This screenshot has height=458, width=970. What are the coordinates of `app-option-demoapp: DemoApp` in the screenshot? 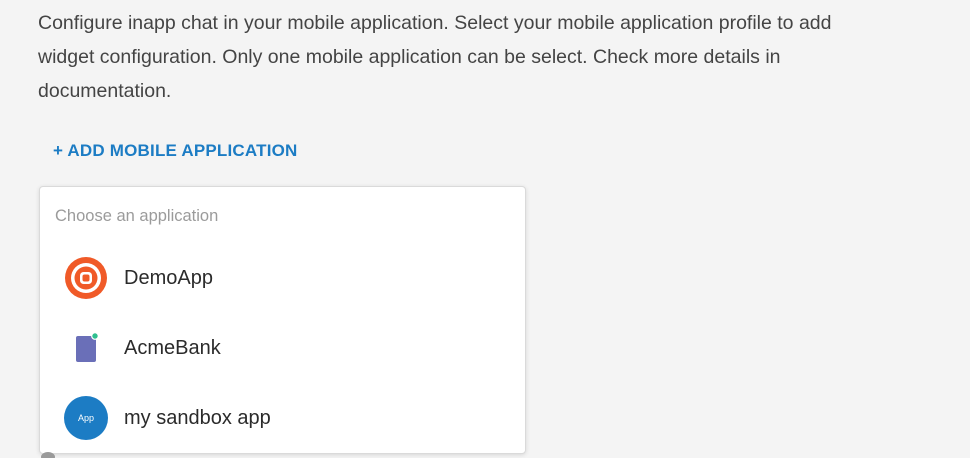 It's located at (282, 278).